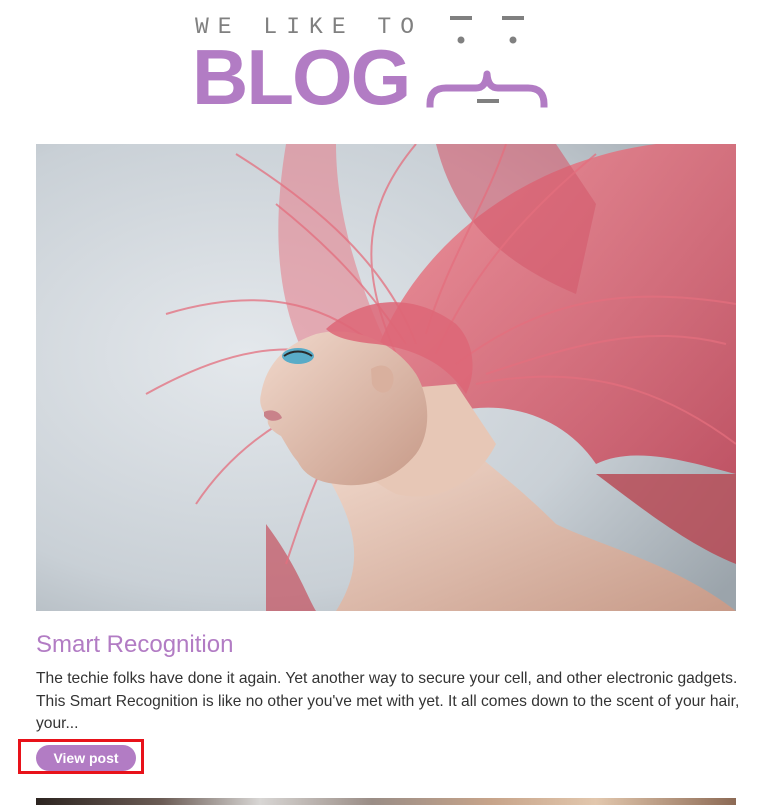 Image resolution: width=759 pixels, height=805 pixels. Describe the element at coordinates (301, 77) in the screenshot. I see `logo-wordmark: BLOG` at that location.